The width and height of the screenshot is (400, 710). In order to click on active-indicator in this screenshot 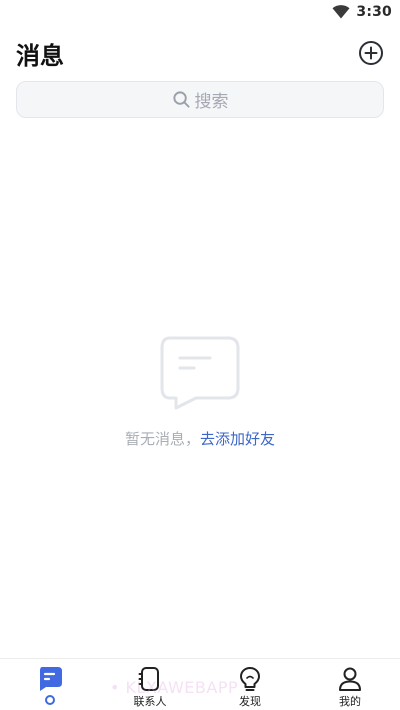, I will do `click(50, 700)`.